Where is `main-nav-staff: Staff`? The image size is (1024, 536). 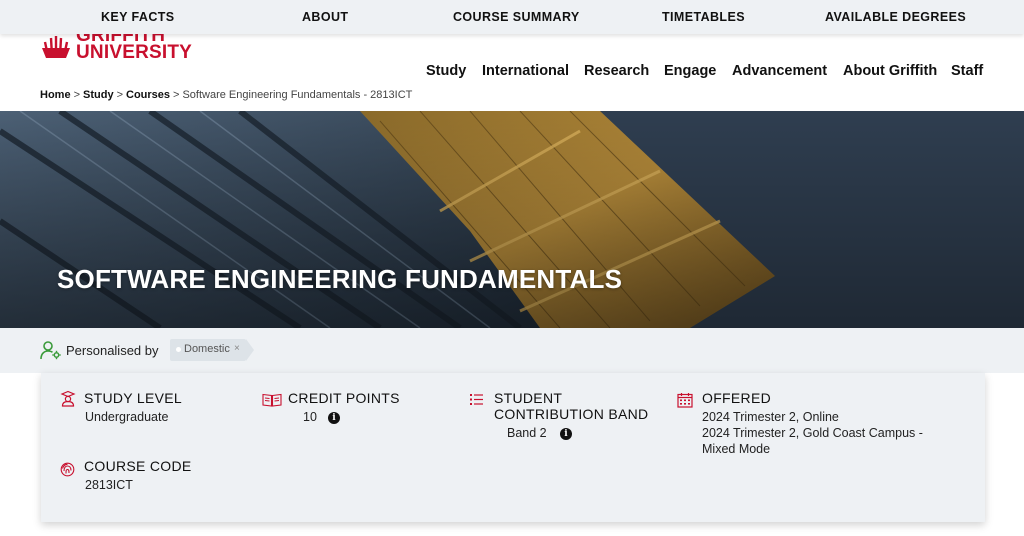
main-nav-staff: Staff is located at coordinates (967, 71).